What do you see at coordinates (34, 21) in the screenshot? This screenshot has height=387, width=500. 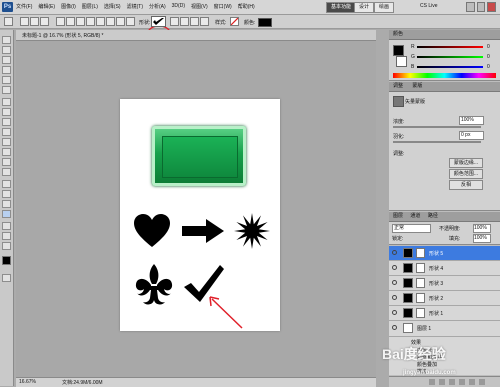 I see `paths-button` at bounding box center [34, 21].